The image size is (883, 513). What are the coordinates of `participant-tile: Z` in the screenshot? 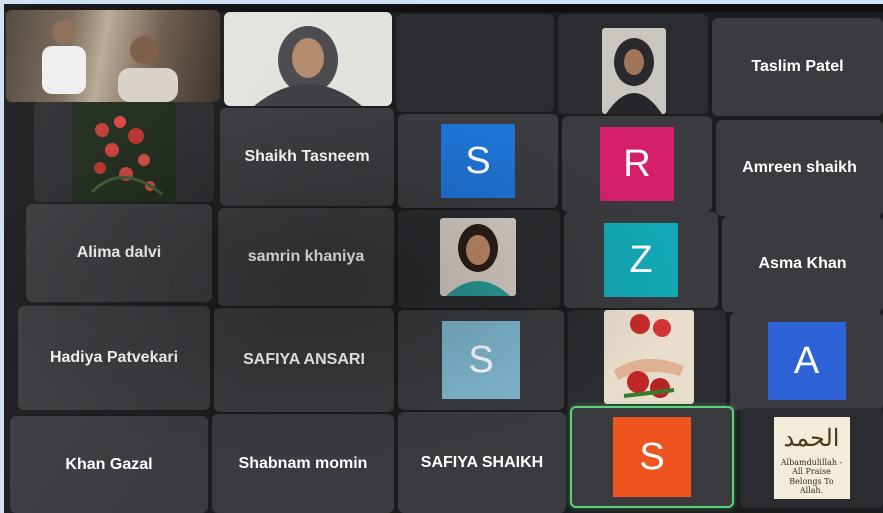 It's located at (641, 260).